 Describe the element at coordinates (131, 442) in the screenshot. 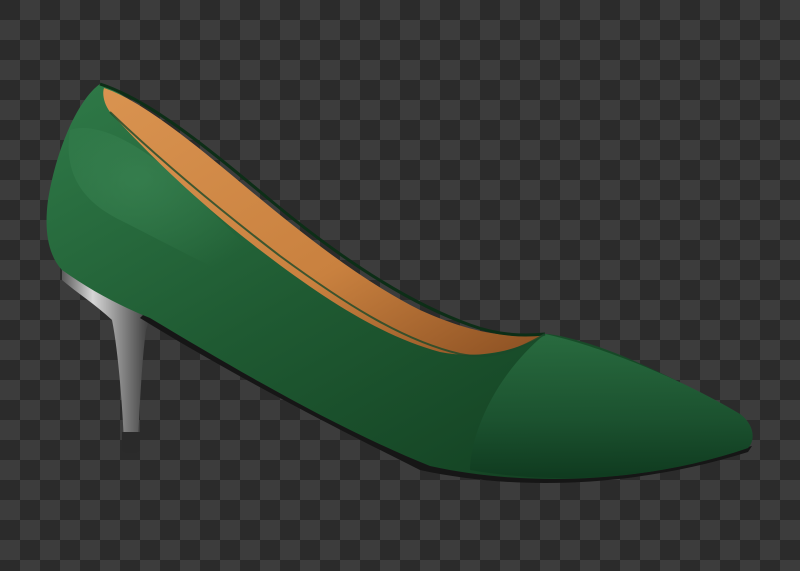

I see `heel-tip` at that location.